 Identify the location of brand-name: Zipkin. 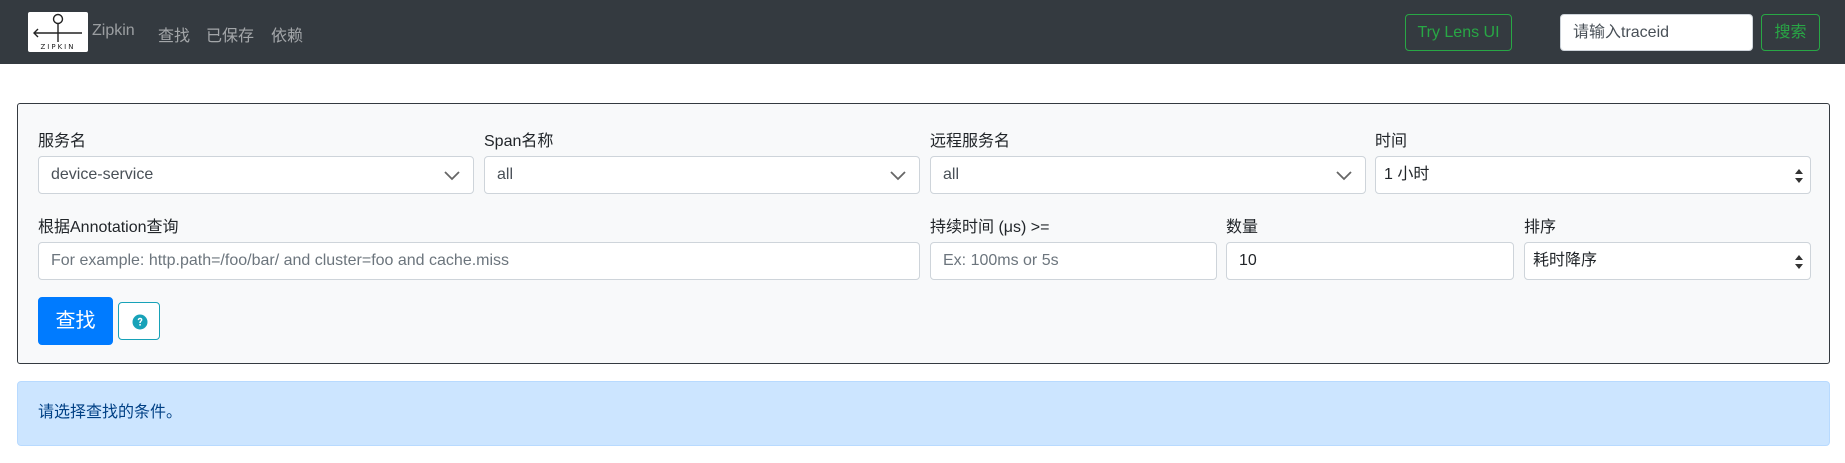
(113, 31).